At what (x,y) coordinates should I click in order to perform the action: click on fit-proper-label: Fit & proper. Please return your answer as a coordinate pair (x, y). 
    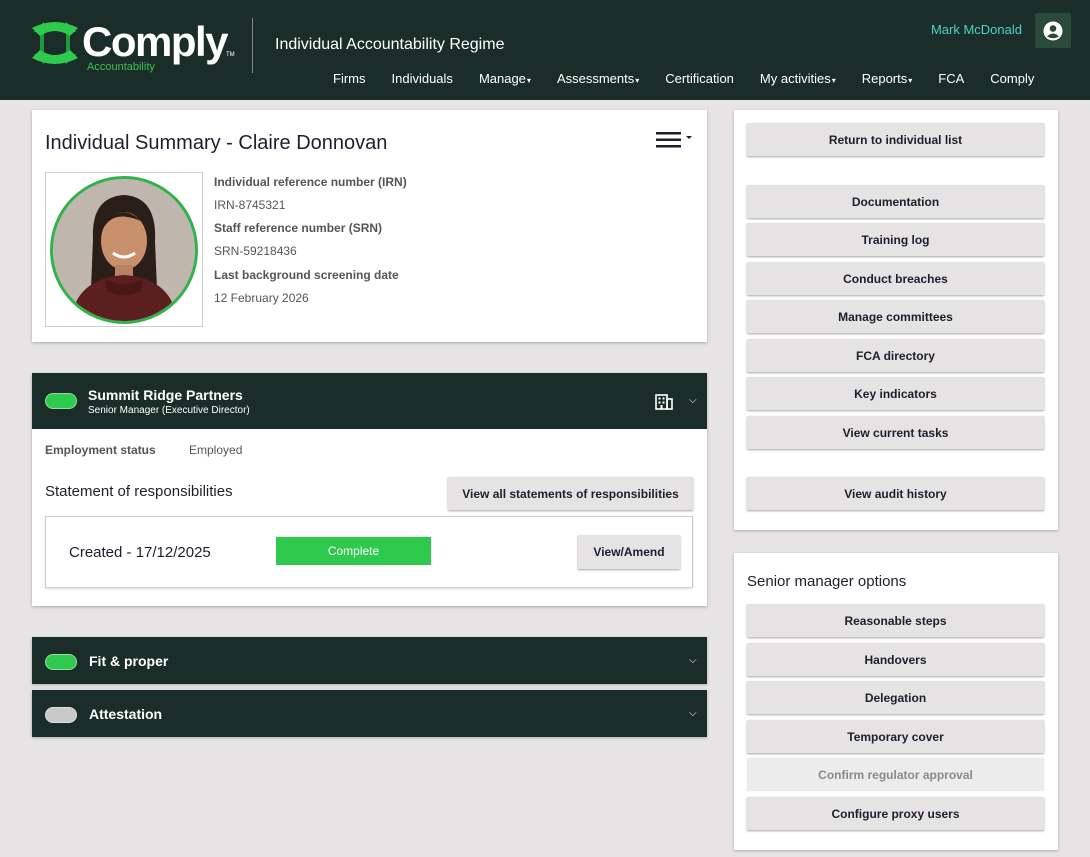
    Looking at the image, I should click on (129, 661).